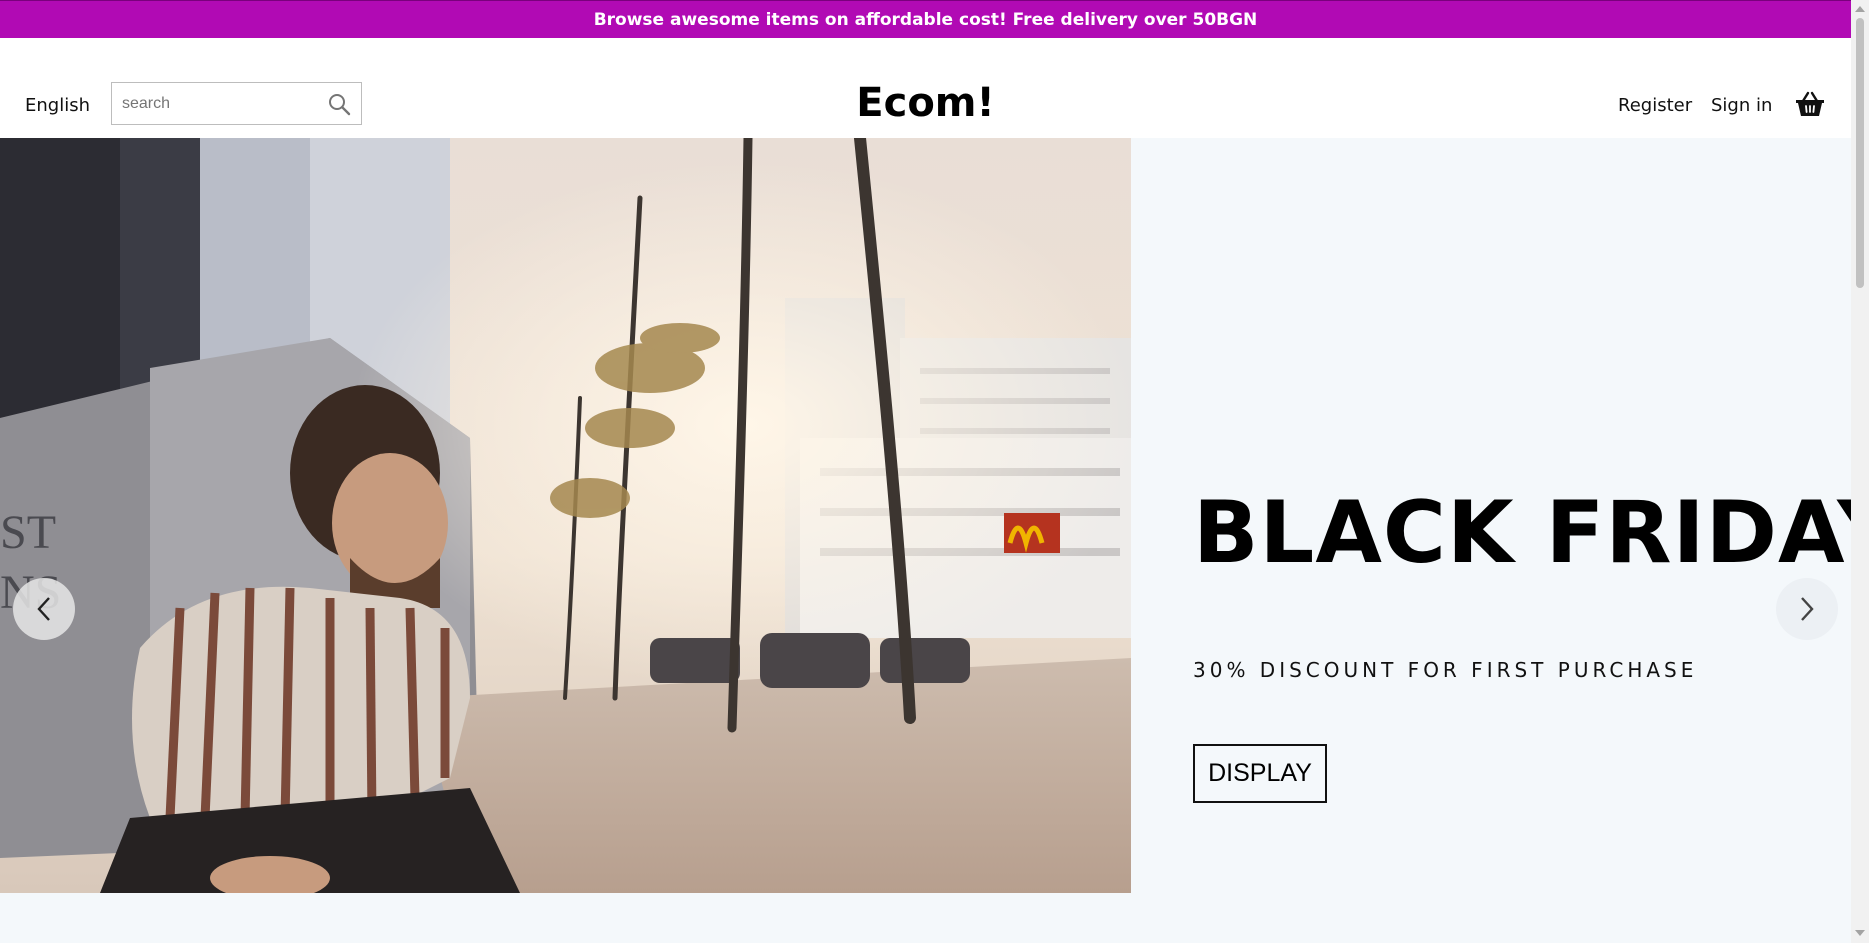 The image size is (1869, 943). What do you see at coordinates (925, 918) in the screenshot?
I see `page-content-area` at bounding box center [925, 918].